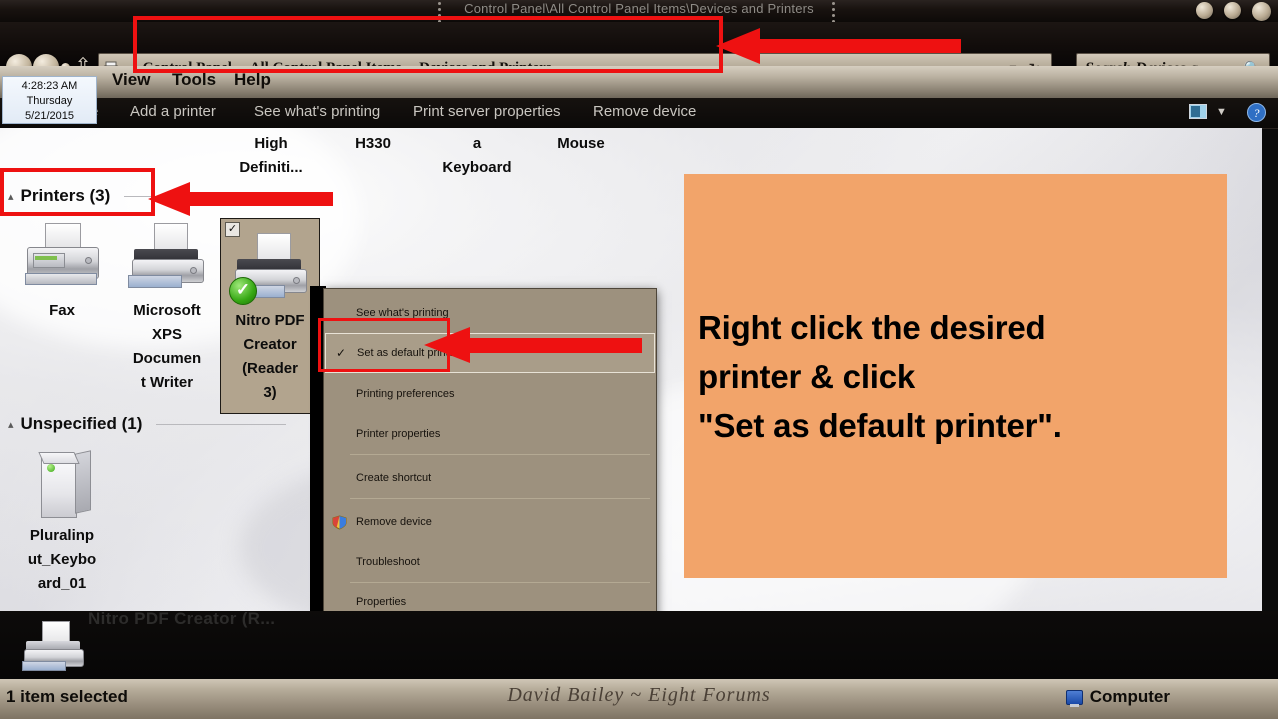 This screenshot has width=1278, height=719. What do you see at coordinates (270, 356) in the screenshot?
I see `device-label: Nitro PDF Creator (Reader 3)` at bounding box center [270, 356].